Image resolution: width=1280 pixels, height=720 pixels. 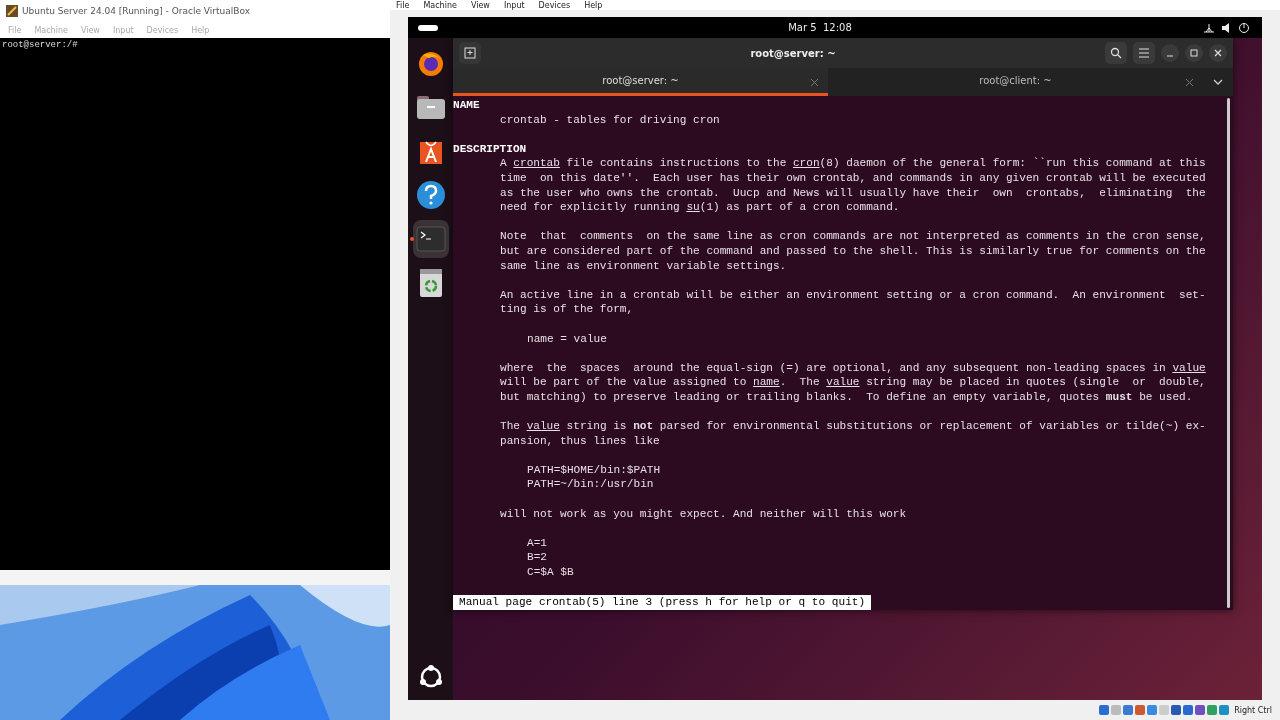 I want to click on scrollbar, so click(x=1228, y=353).